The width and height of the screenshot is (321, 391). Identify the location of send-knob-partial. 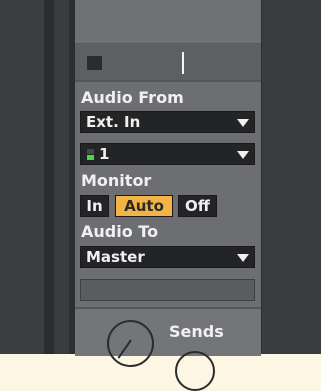
(195, 371).